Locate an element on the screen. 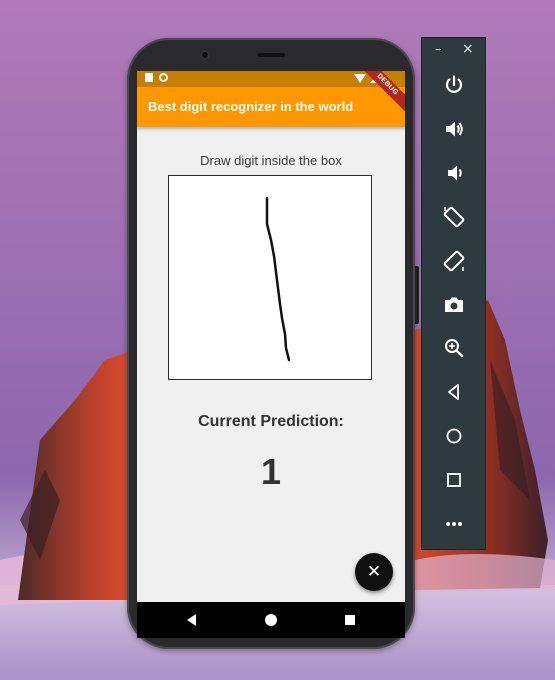 The width and height of the screenshot is (555, 680). camera-icon is located at coordinates (454, 304).